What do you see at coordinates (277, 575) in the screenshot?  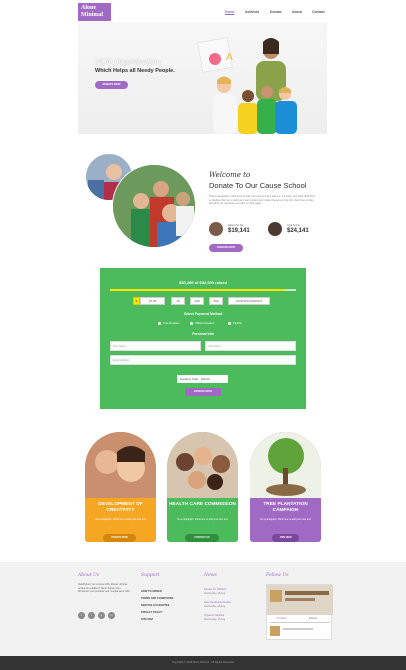 I see `footer-follow-heading: Follow Us` at bounding box center [277, 575].